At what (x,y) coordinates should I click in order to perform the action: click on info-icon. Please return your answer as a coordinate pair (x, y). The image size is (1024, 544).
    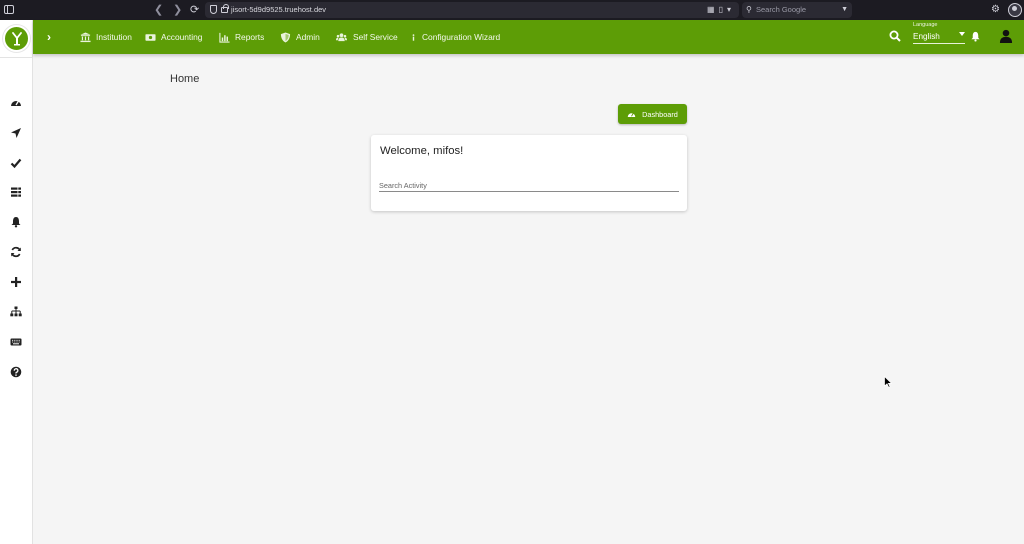
    Looking at the image, I should click on (413, 37).